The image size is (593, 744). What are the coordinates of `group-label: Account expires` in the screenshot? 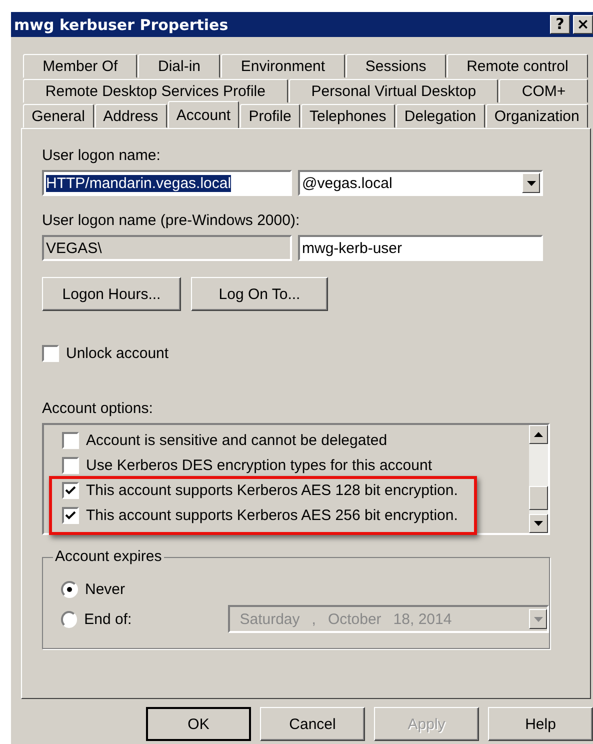 It's located at (108, 556).